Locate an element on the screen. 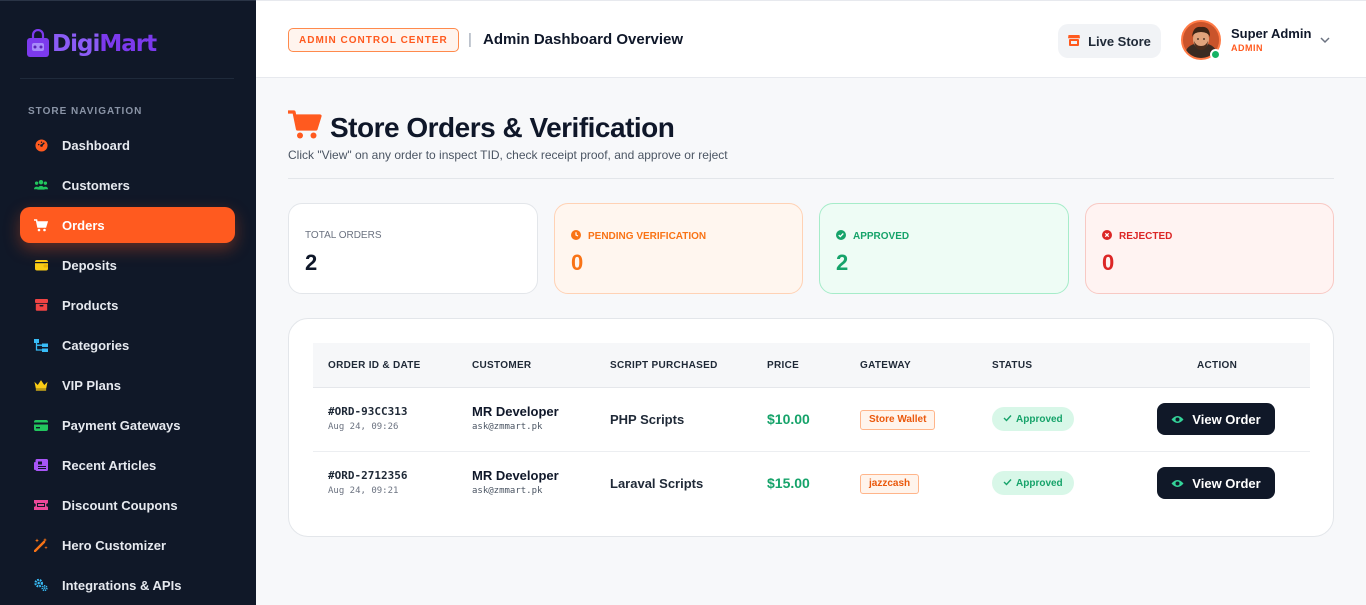  sidebar-item-deposits: Deposits is located at coordinates (127, 265).